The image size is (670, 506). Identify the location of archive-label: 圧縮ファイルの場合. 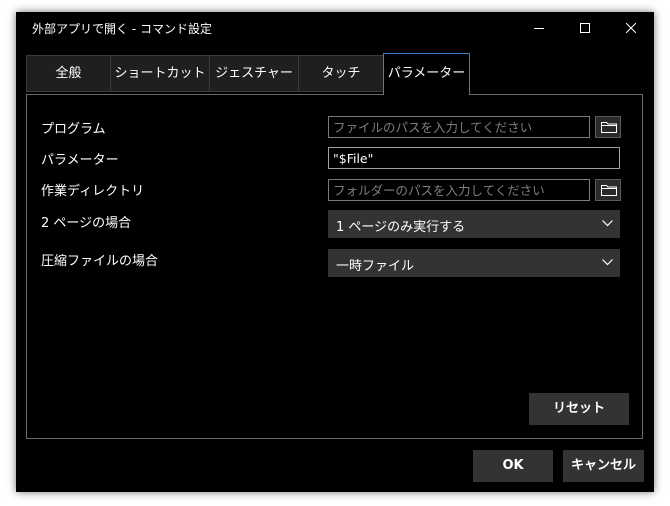
(100, 261).